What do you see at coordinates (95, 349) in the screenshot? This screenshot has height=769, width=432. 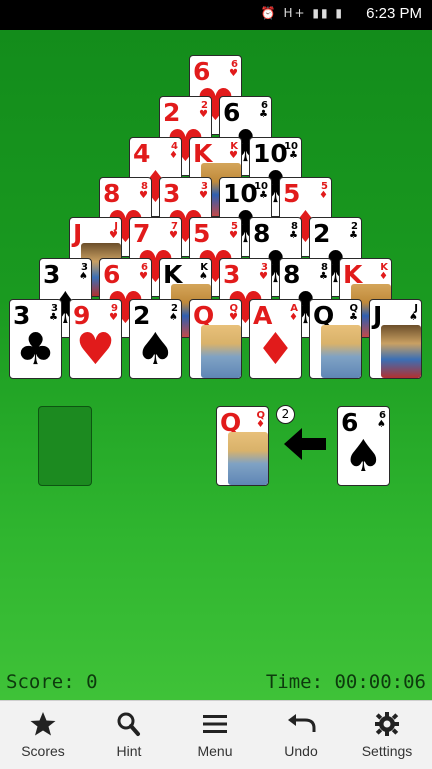 I see `card-suit-icon: ♥` at bounding box center [95, 349].